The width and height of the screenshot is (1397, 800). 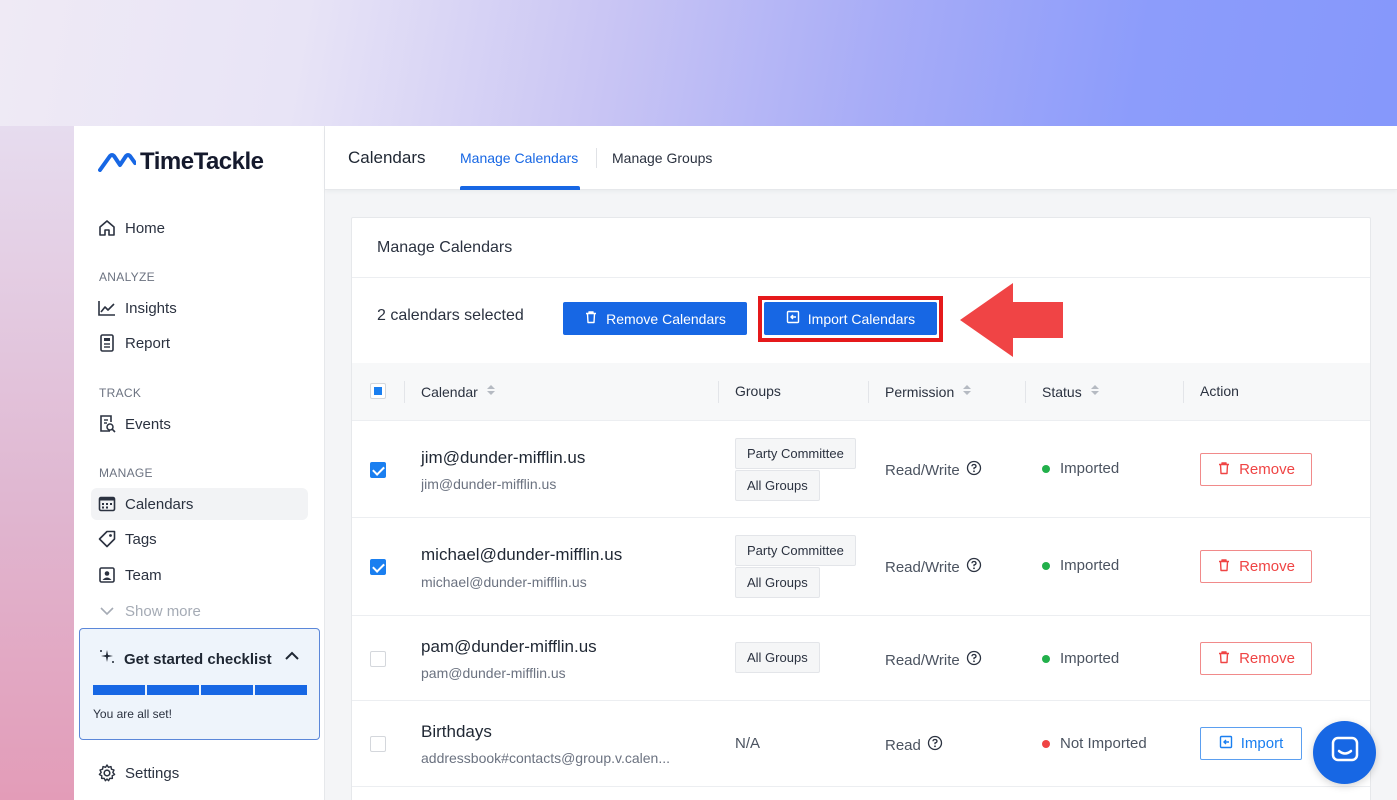 What do you see at coordinates (107, 611) in the screenshot?
I see `chevron-down-icon` at bounding box center [107, 611].